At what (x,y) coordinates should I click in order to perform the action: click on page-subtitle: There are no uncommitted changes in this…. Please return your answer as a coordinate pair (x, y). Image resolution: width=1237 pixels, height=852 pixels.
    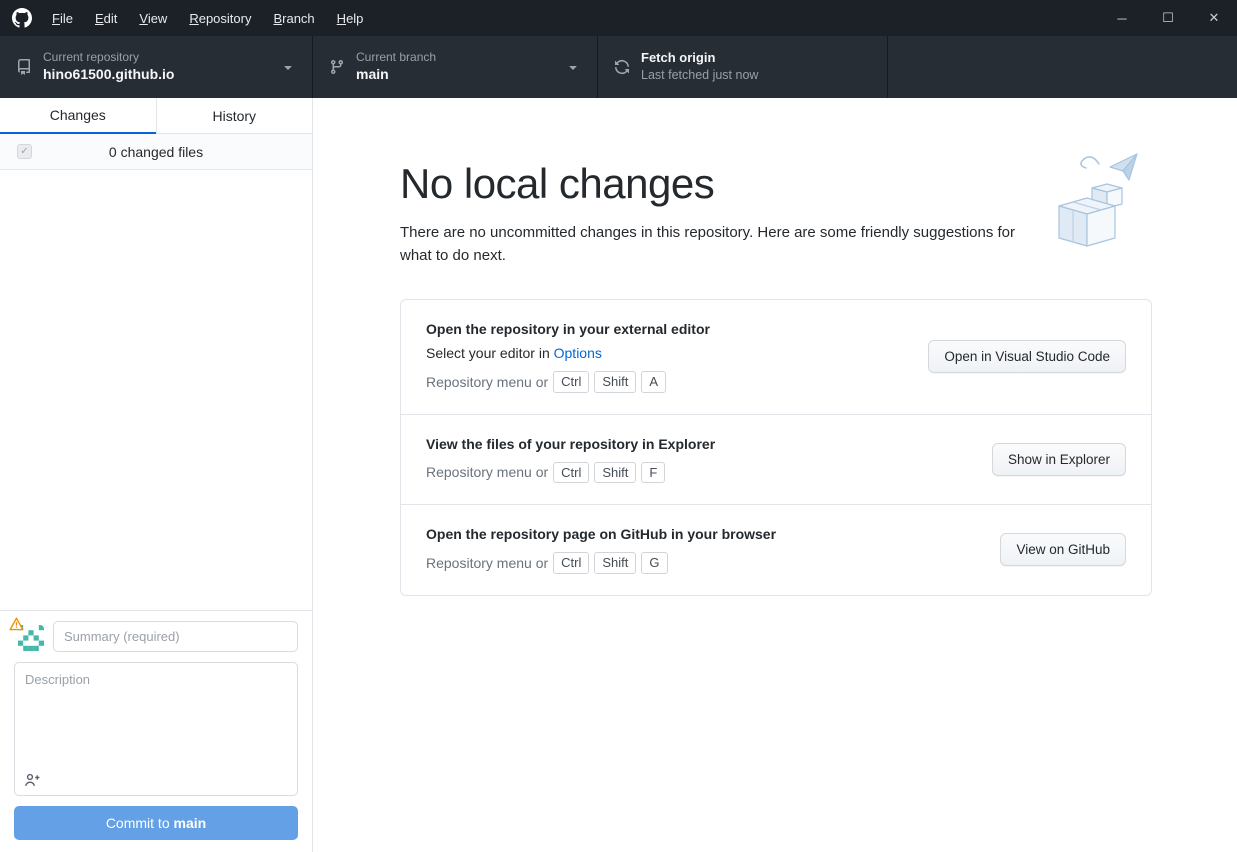
    Looking at the image, I should click on (708, 244).